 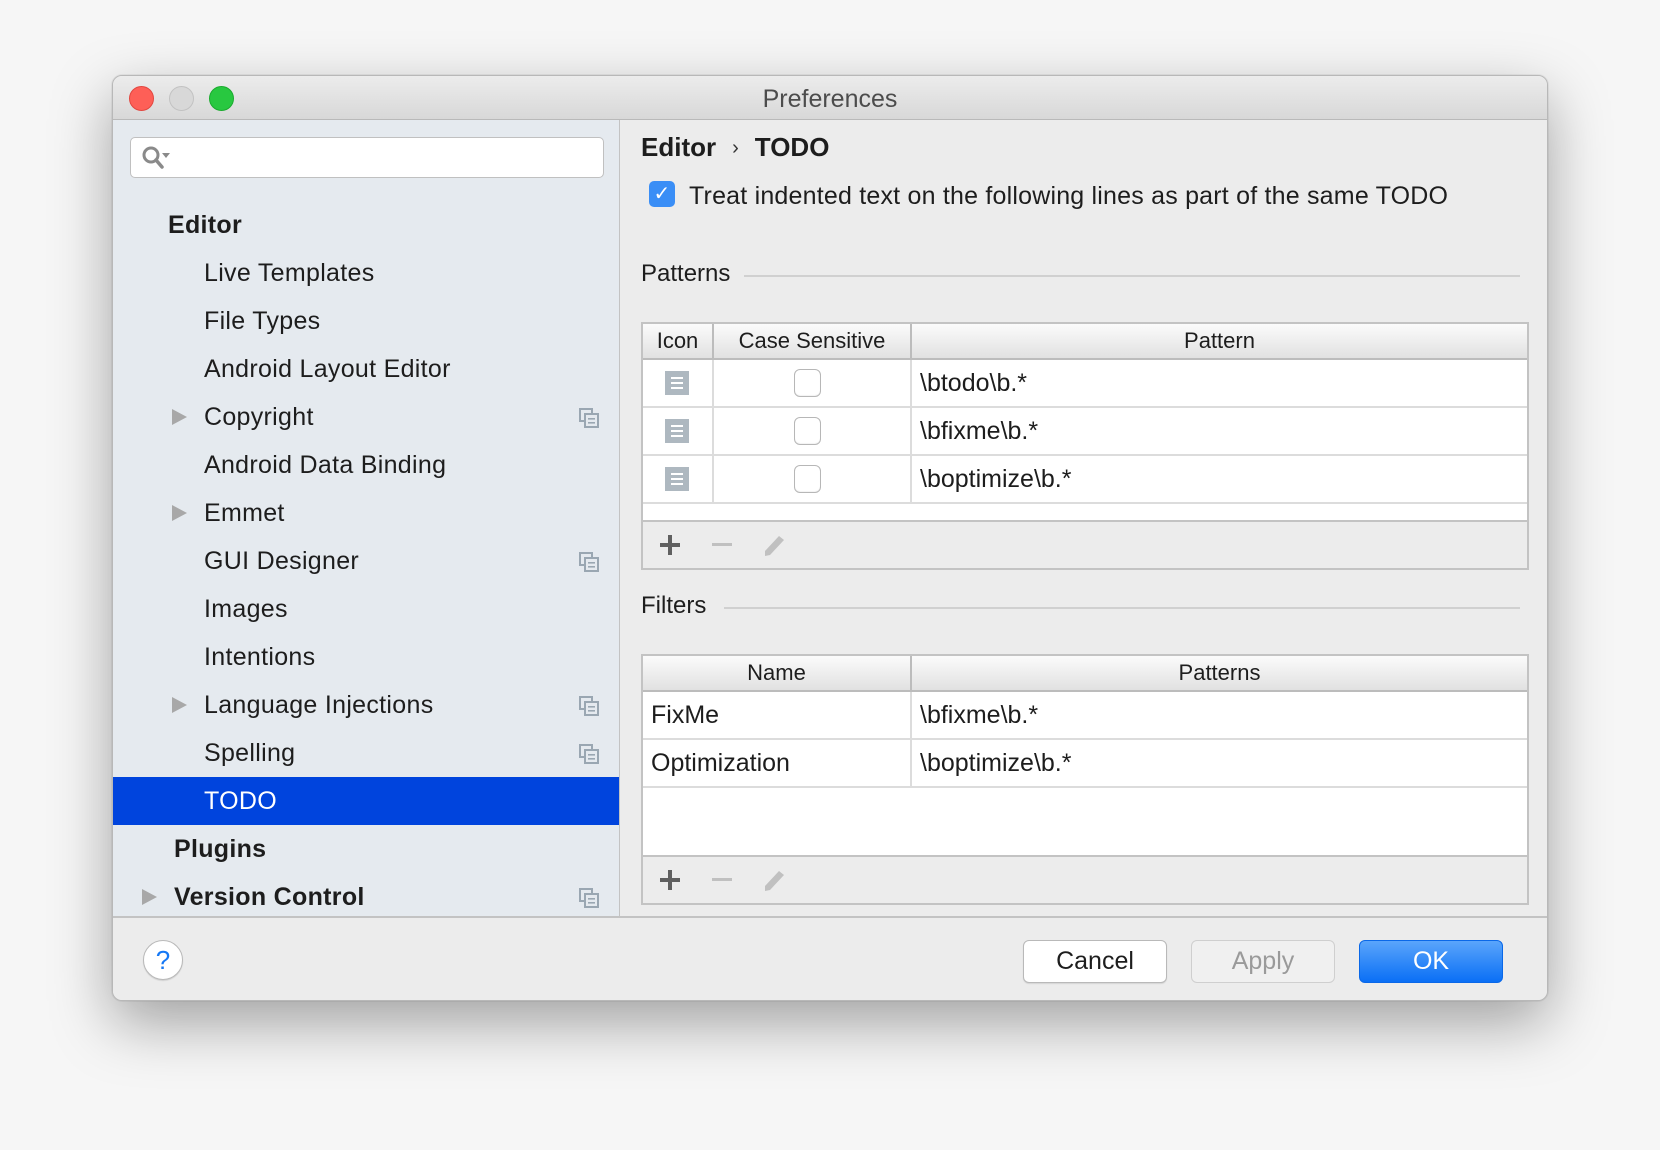 I want to click on sidebar-item-android-layout-editor: Android Layout Editor, so click(x=366, y=369).